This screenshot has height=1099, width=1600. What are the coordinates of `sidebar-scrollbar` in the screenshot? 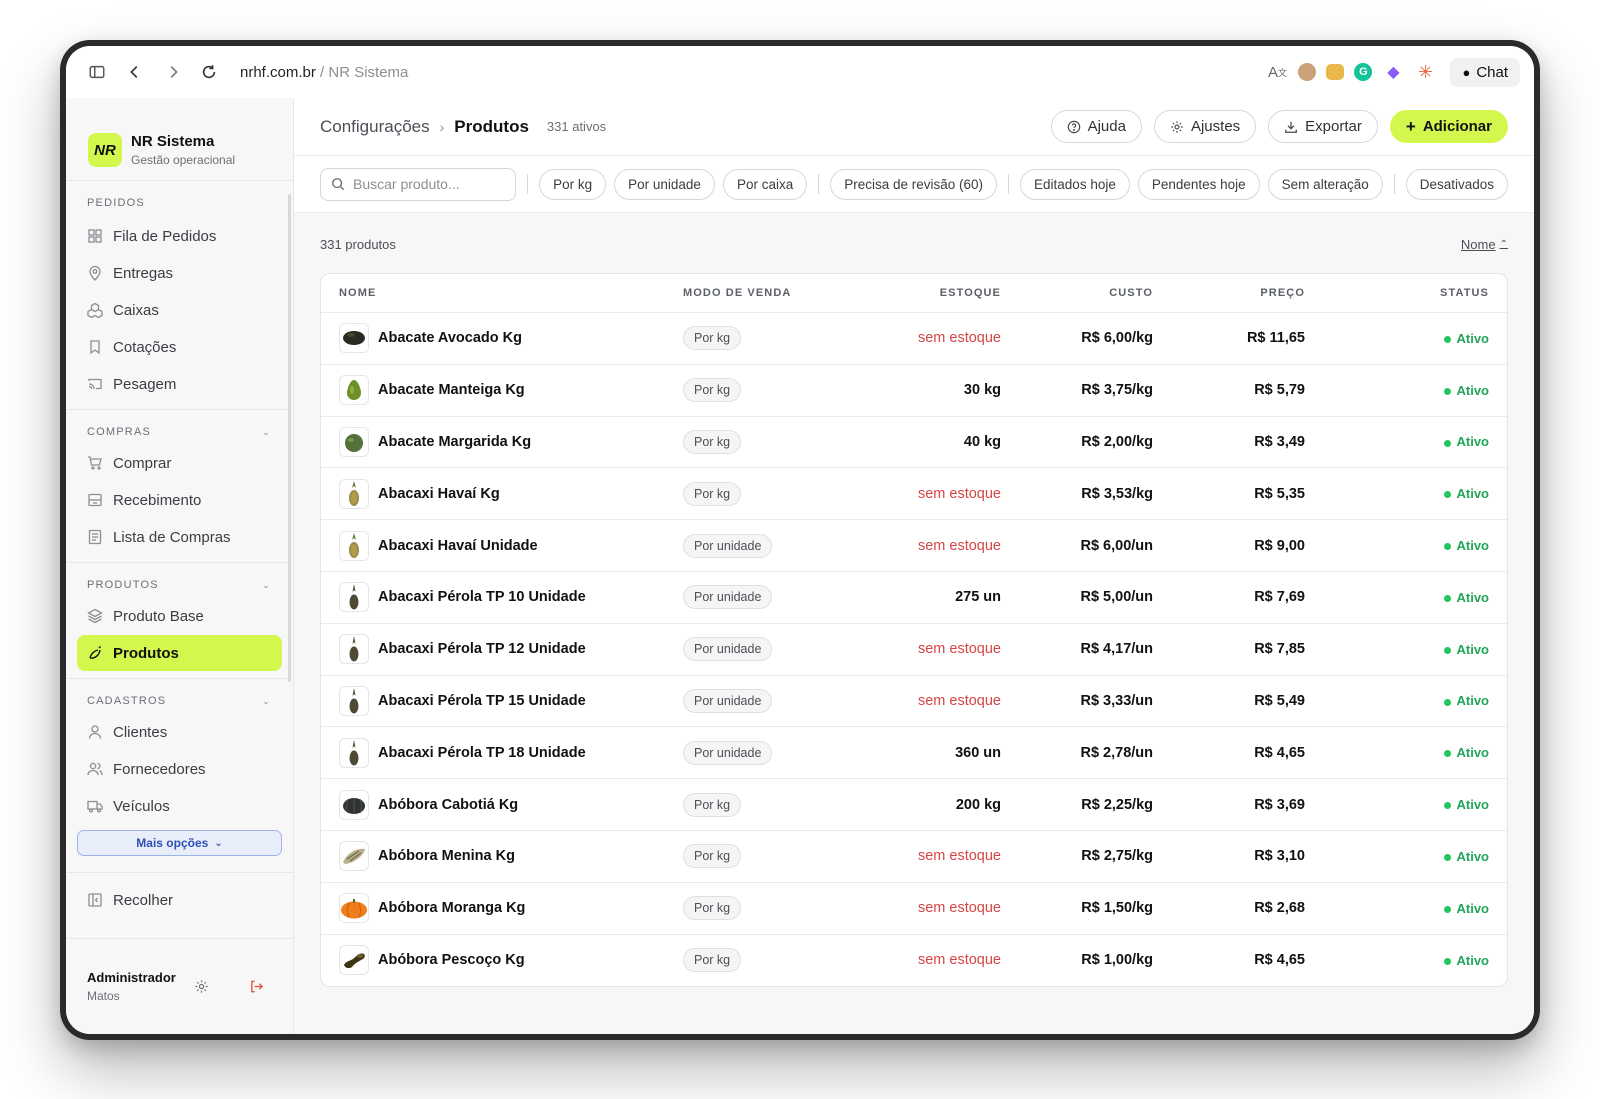 It's located at (289, 438).